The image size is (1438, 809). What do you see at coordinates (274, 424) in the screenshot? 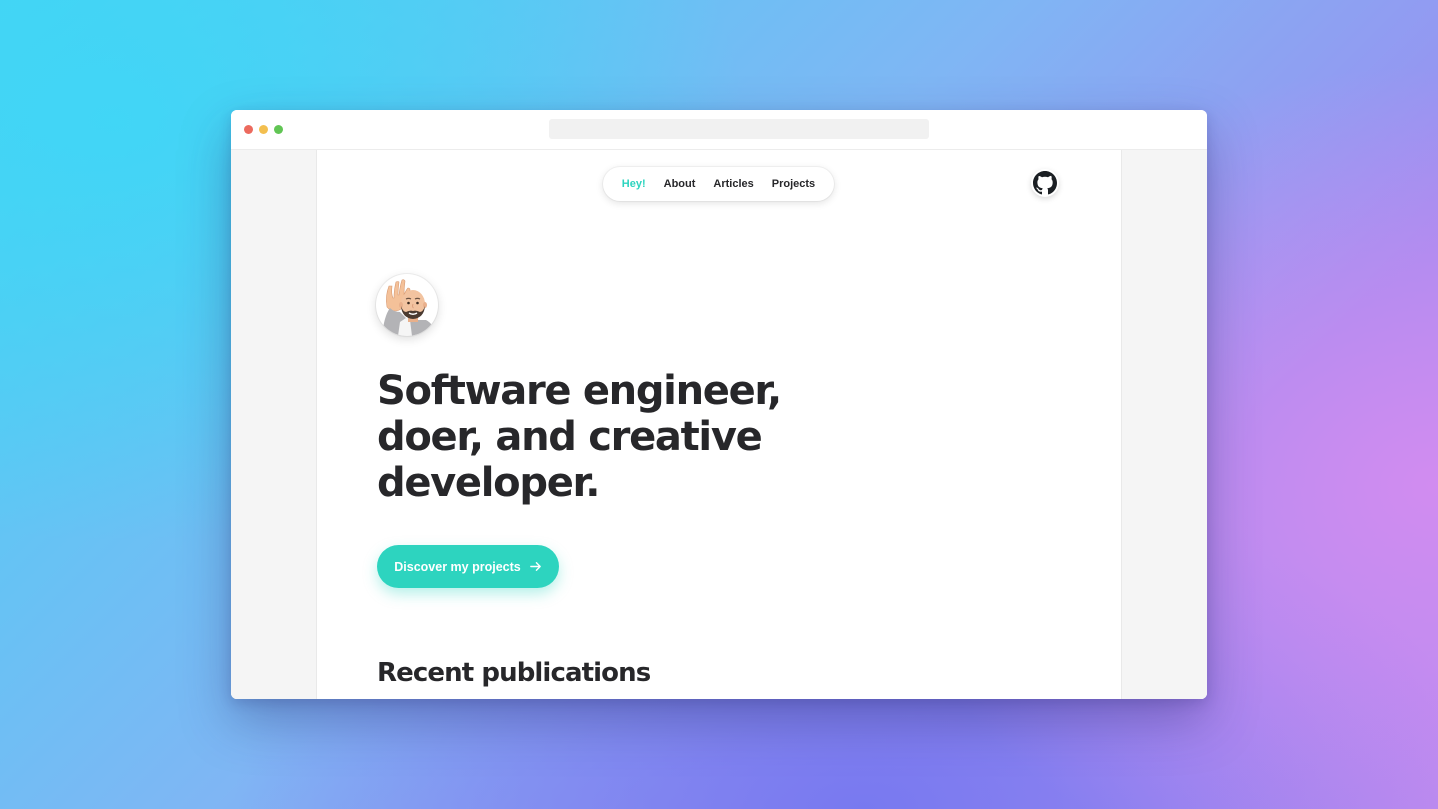
I see `page-gutter-left` at bounding box center [274, 424].